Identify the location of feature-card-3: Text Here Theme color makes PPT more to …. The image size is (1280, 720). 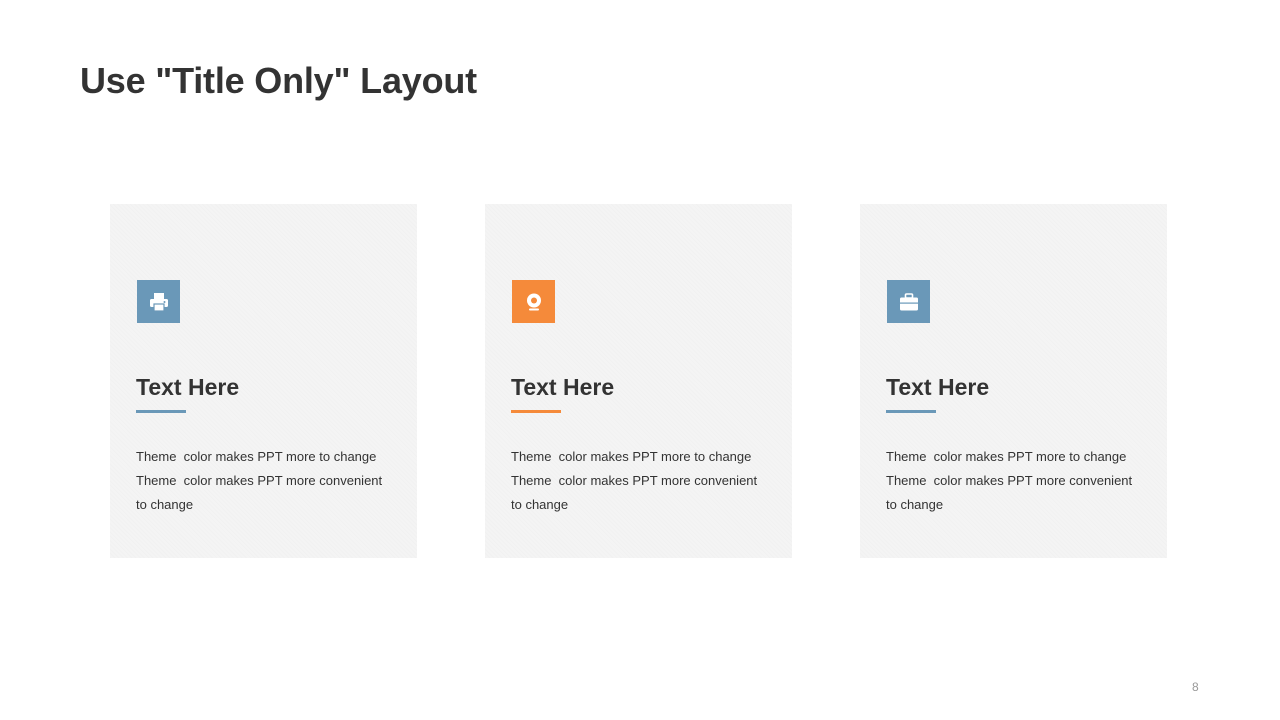
(1013, 381).